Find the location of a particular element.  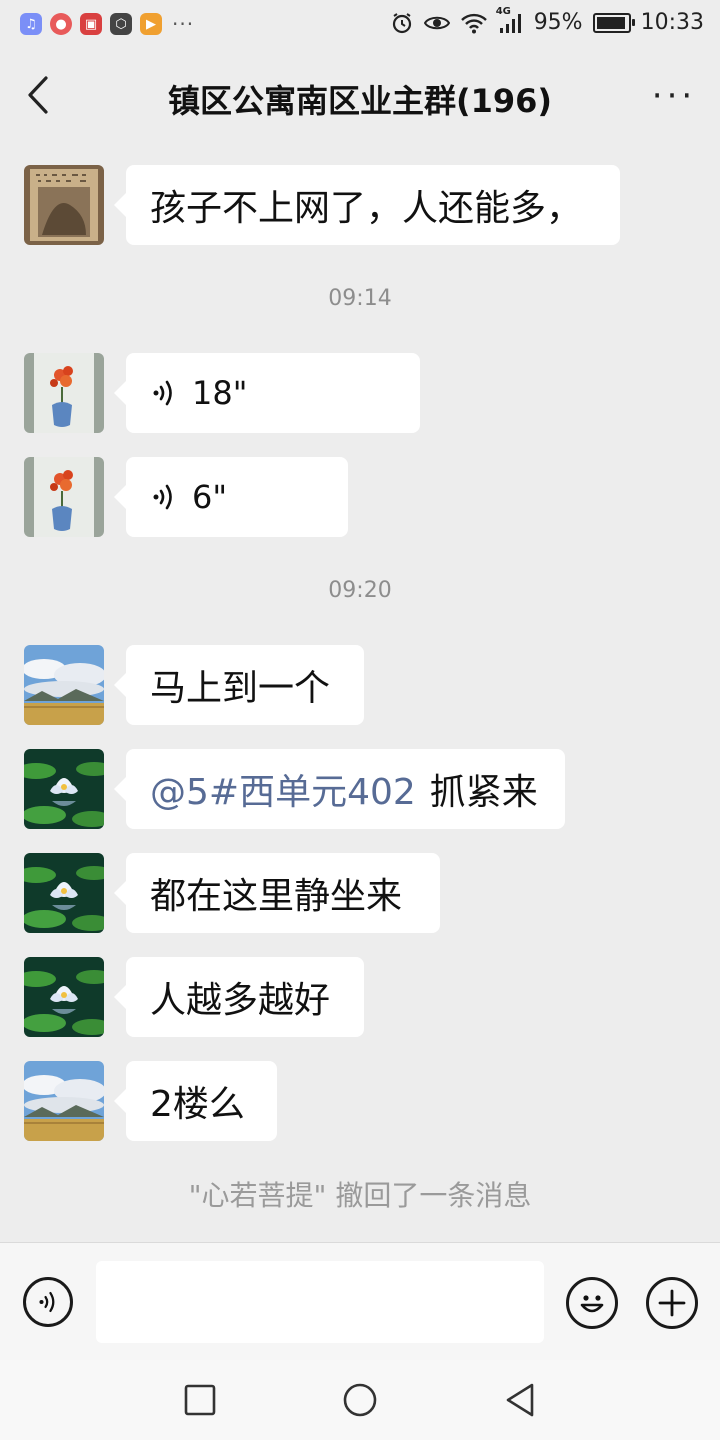

message-text: 人越多越好 is located at coordinates (240, 1000).